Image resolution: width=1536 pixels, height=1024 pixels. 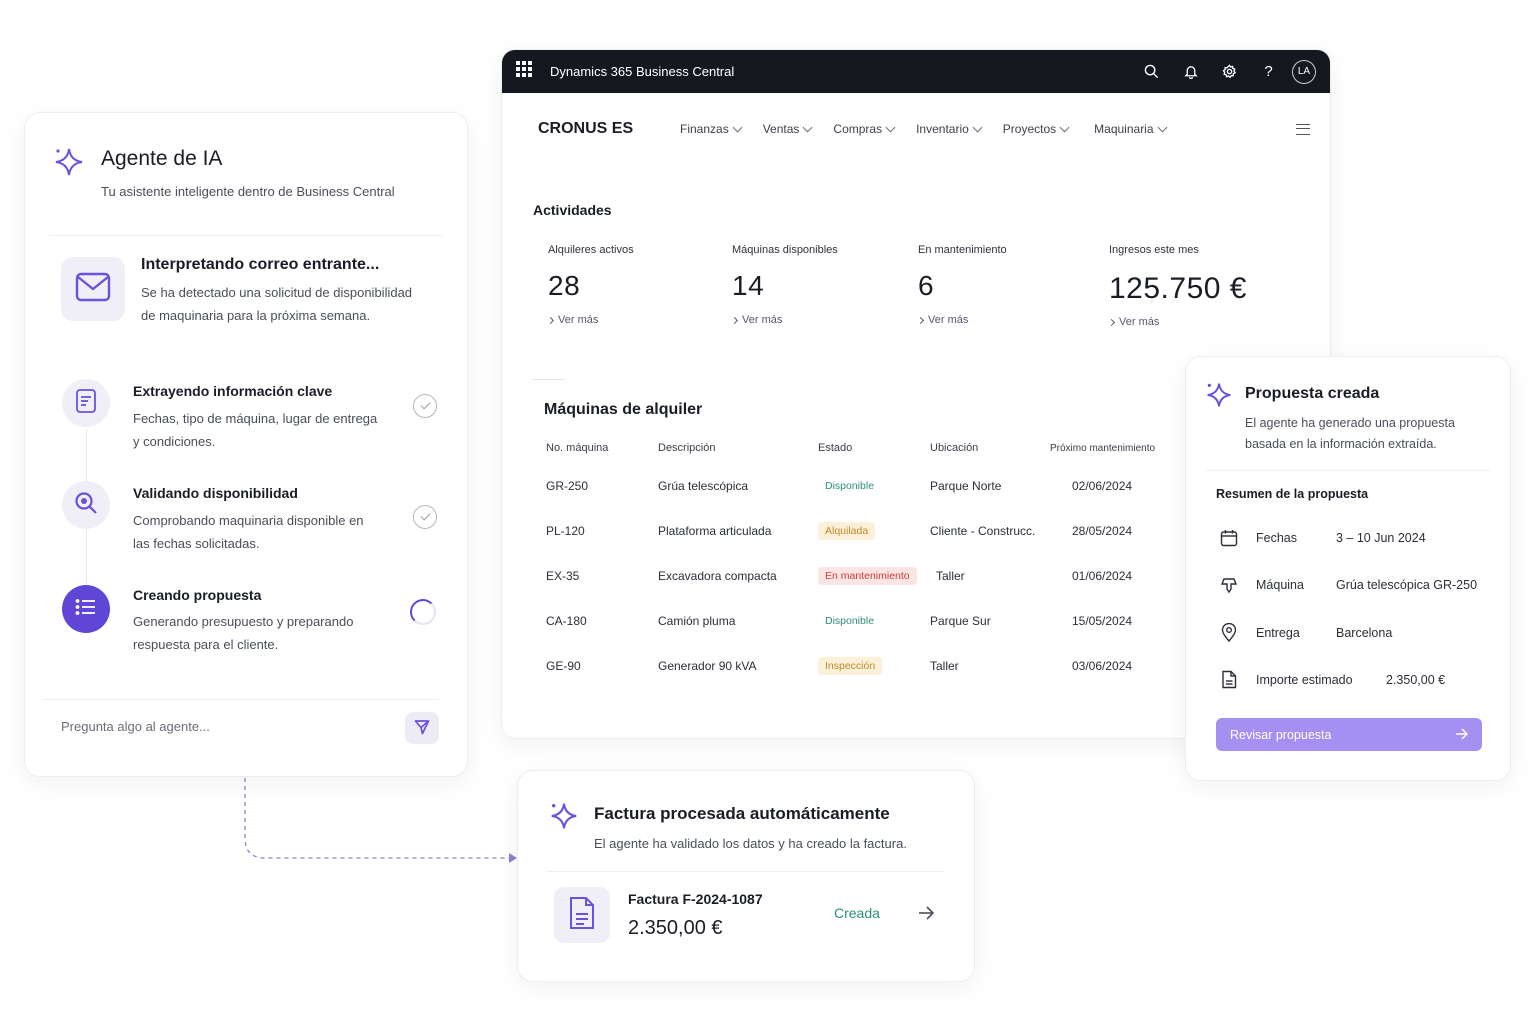 What do you see at coordinates (93, 289) in the screenshot?
I see `email-tile` at bounding box center [93, 289].